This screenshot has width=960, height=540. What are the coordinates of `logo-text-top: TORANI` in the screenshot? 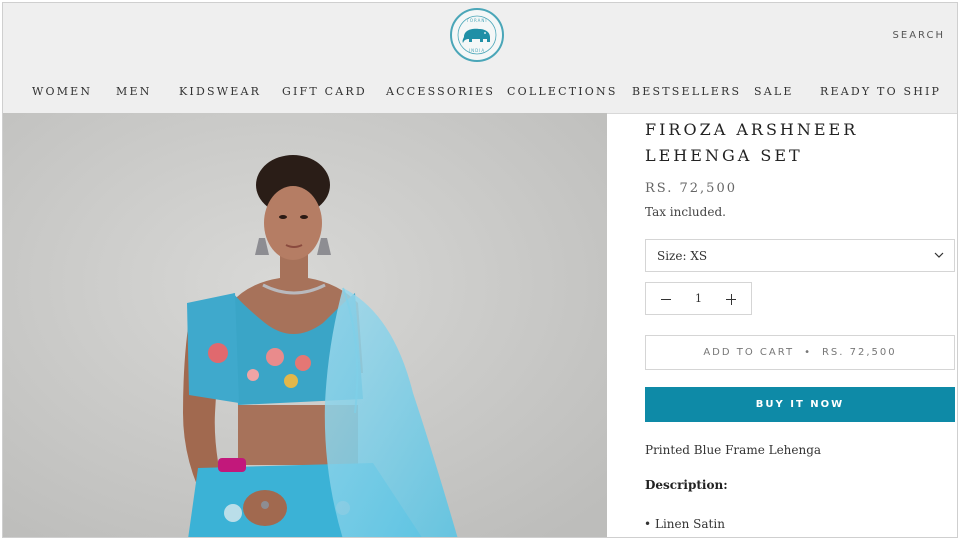 It's located at (476, 20).